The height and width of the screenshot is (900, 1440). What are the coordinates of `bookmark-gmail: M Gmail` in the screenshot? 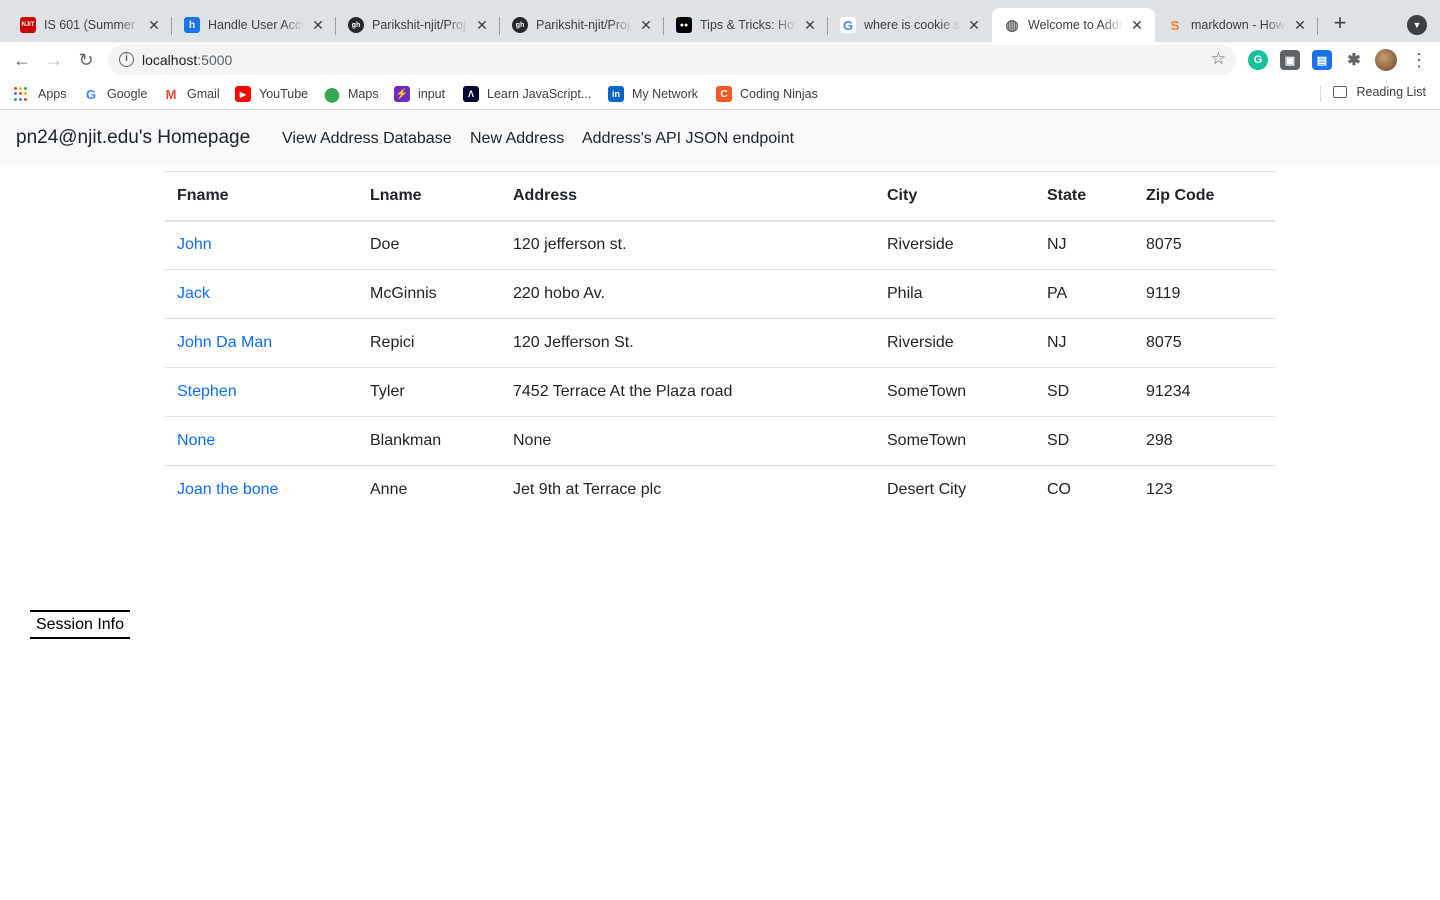 It's located at (191, 94).